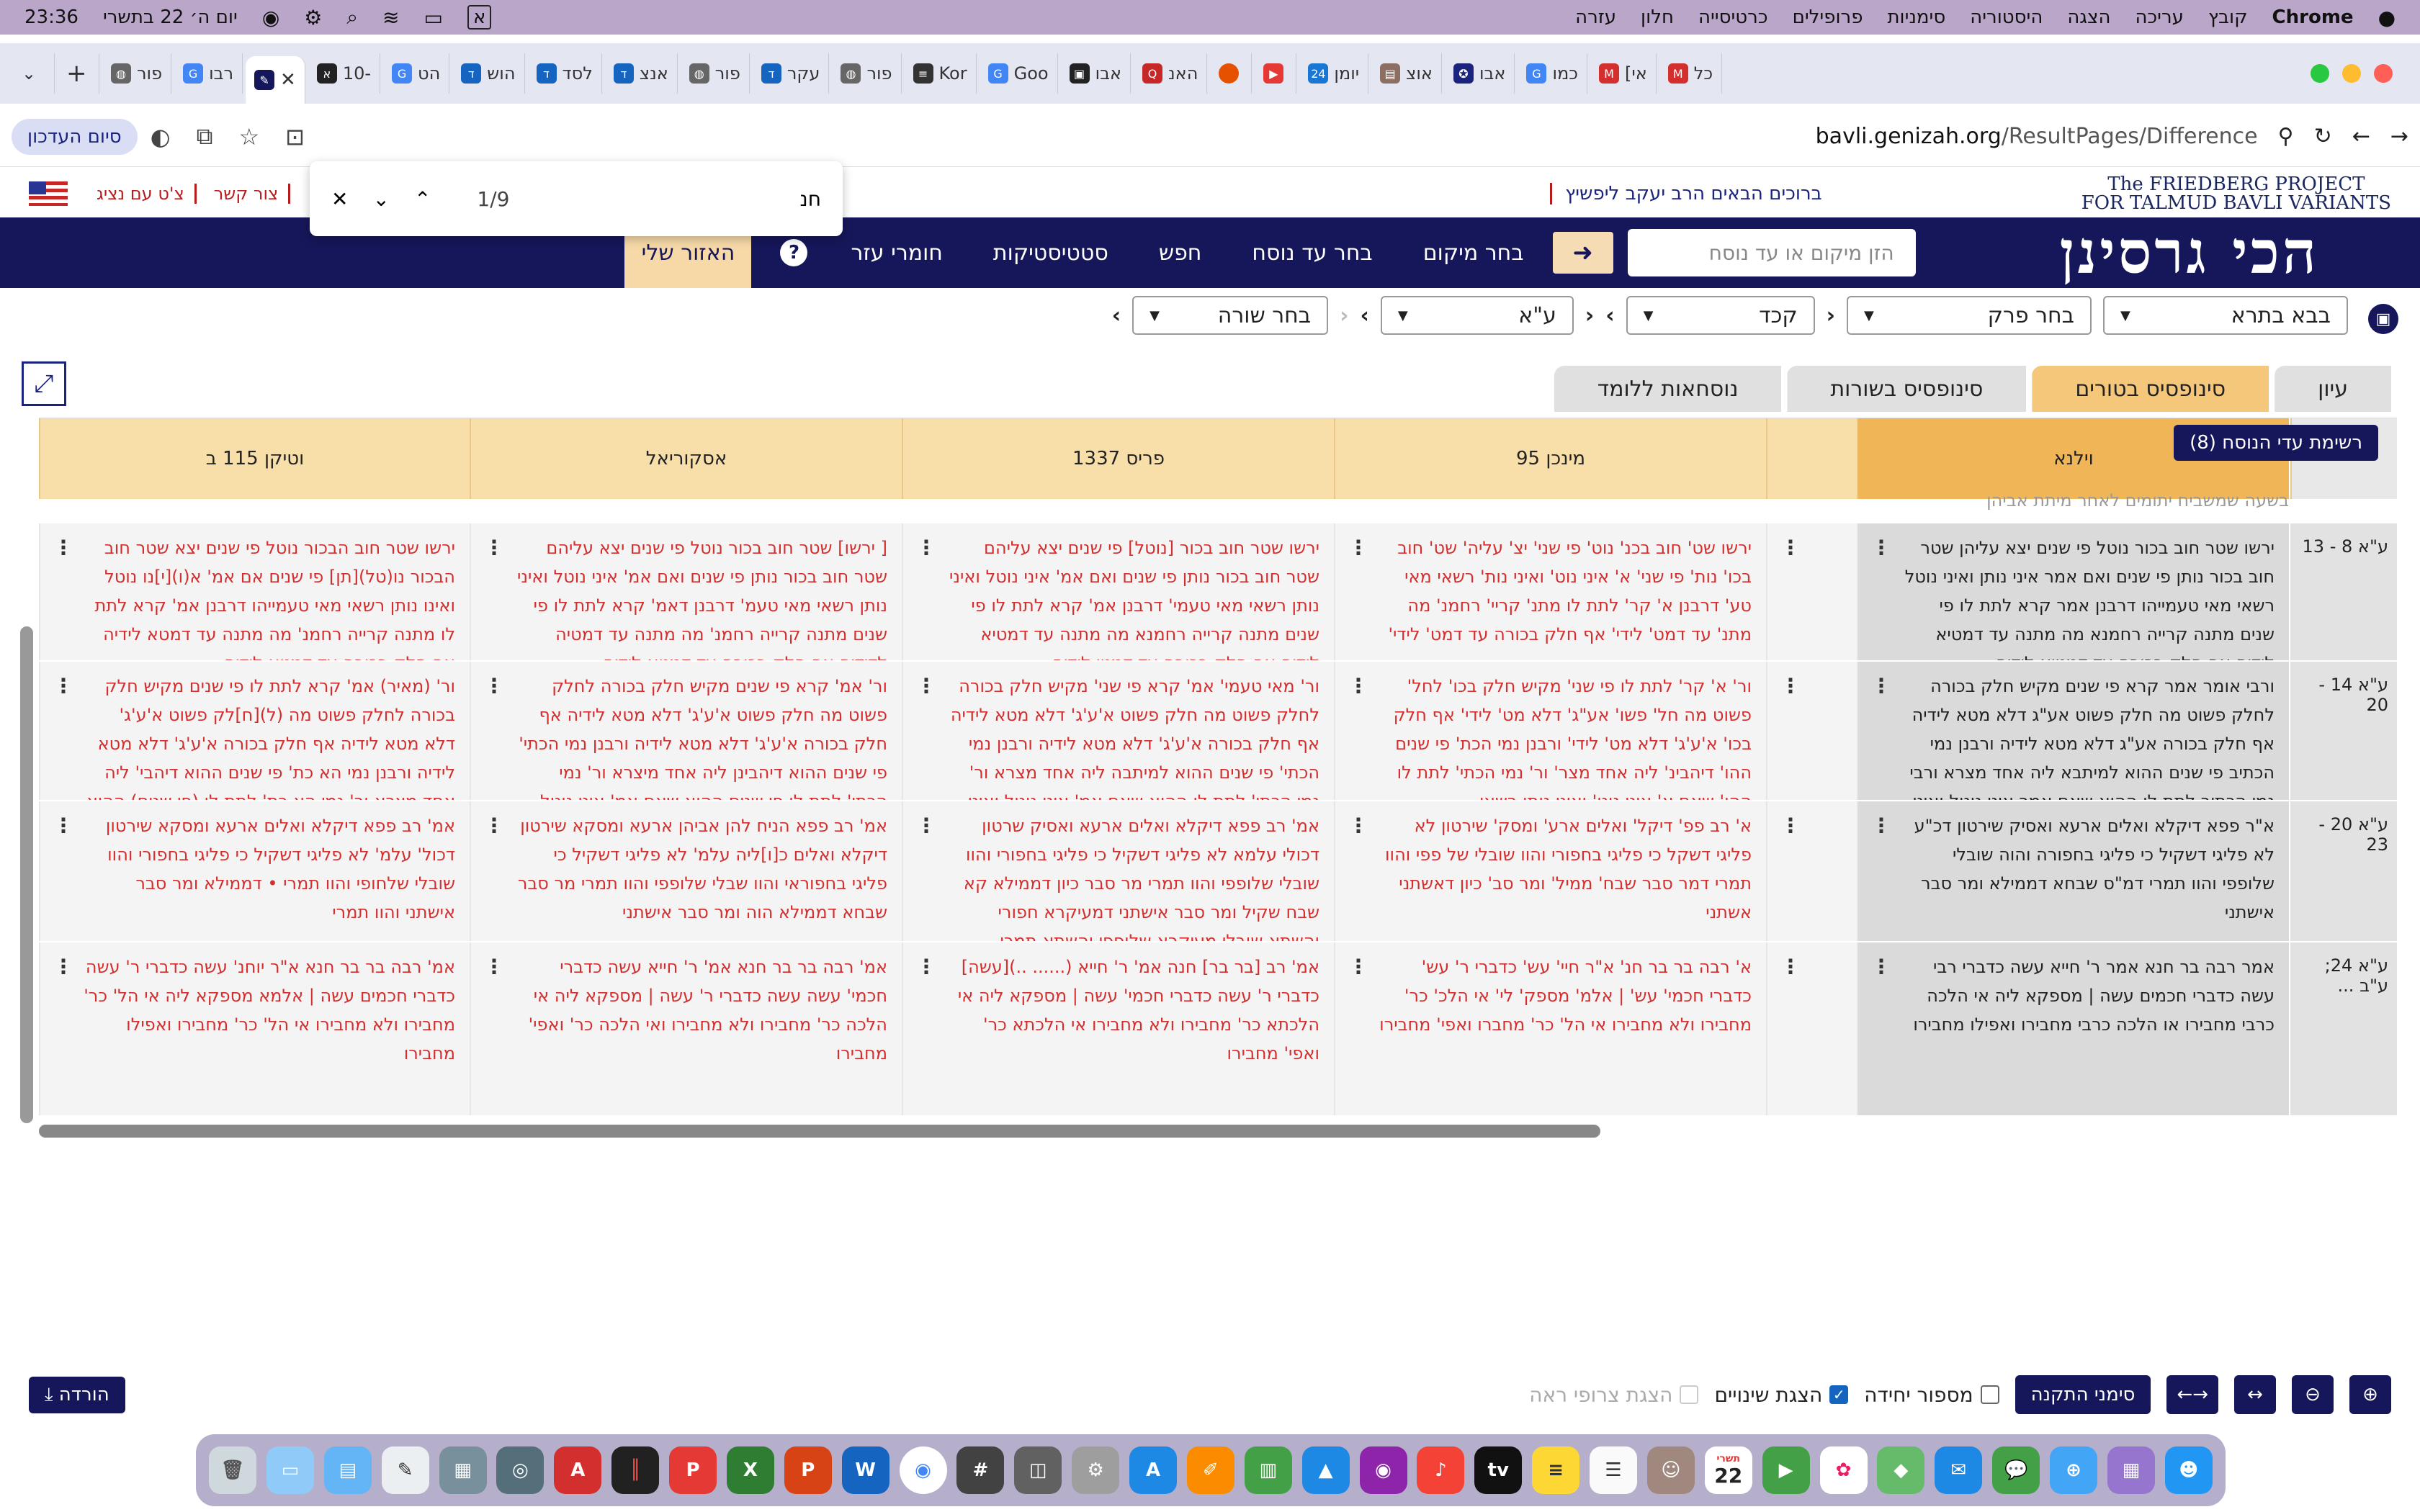  Describe the element at coordinates (1116, 315) in the screenshot. I see `next-line-chevron: ›` at that location.